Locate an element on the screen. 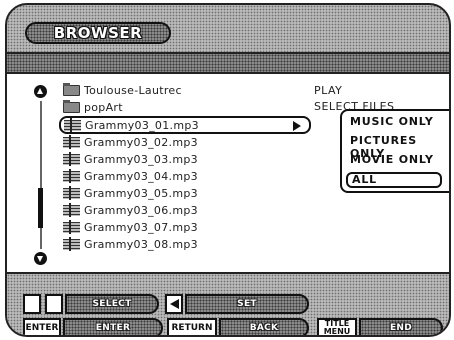  up-arrow-icon is located at coordinates (32, 304).